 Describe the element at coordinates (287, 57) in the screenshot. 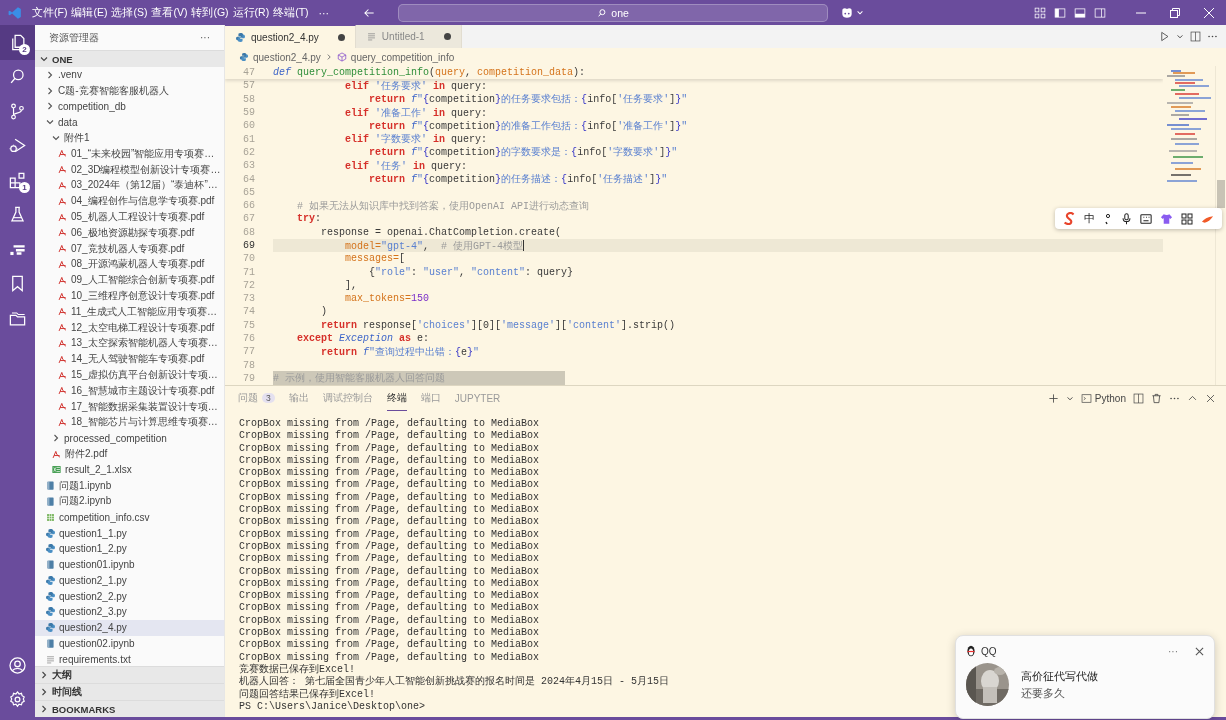

I see `breadcrumb-item: question2_4.py` at that location.